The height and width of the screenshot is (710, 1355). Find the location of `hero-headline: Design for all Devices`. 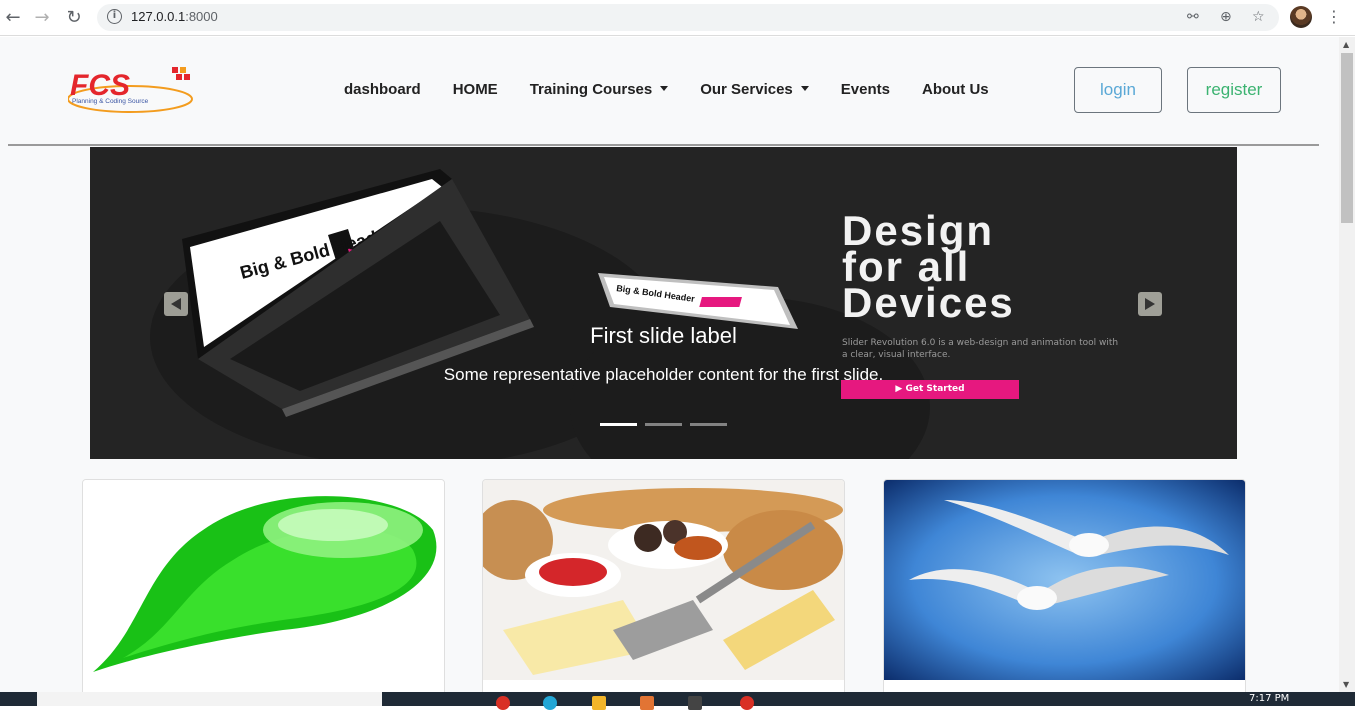

hero-headline: Design for all Devices is located at coordinates (928, 268).